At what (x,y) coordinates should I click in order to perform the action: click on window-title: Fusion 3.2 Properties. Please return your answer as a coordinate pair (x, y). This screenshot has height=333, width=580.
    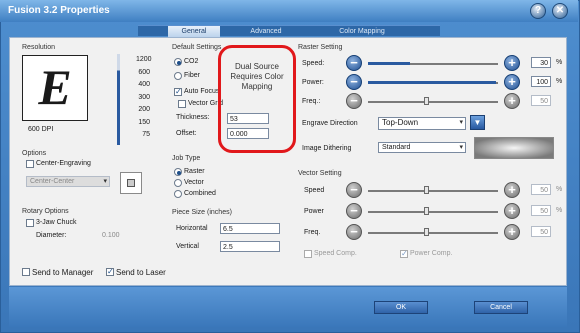
    Looking at the image, I should click on (59, 10).